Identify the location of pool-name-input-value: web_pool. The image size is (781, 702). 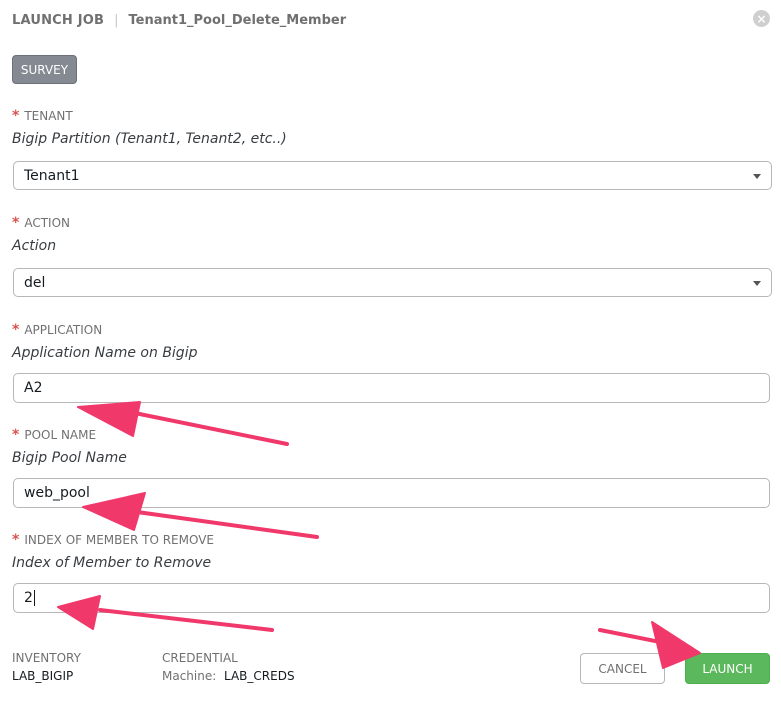
(57, 493).